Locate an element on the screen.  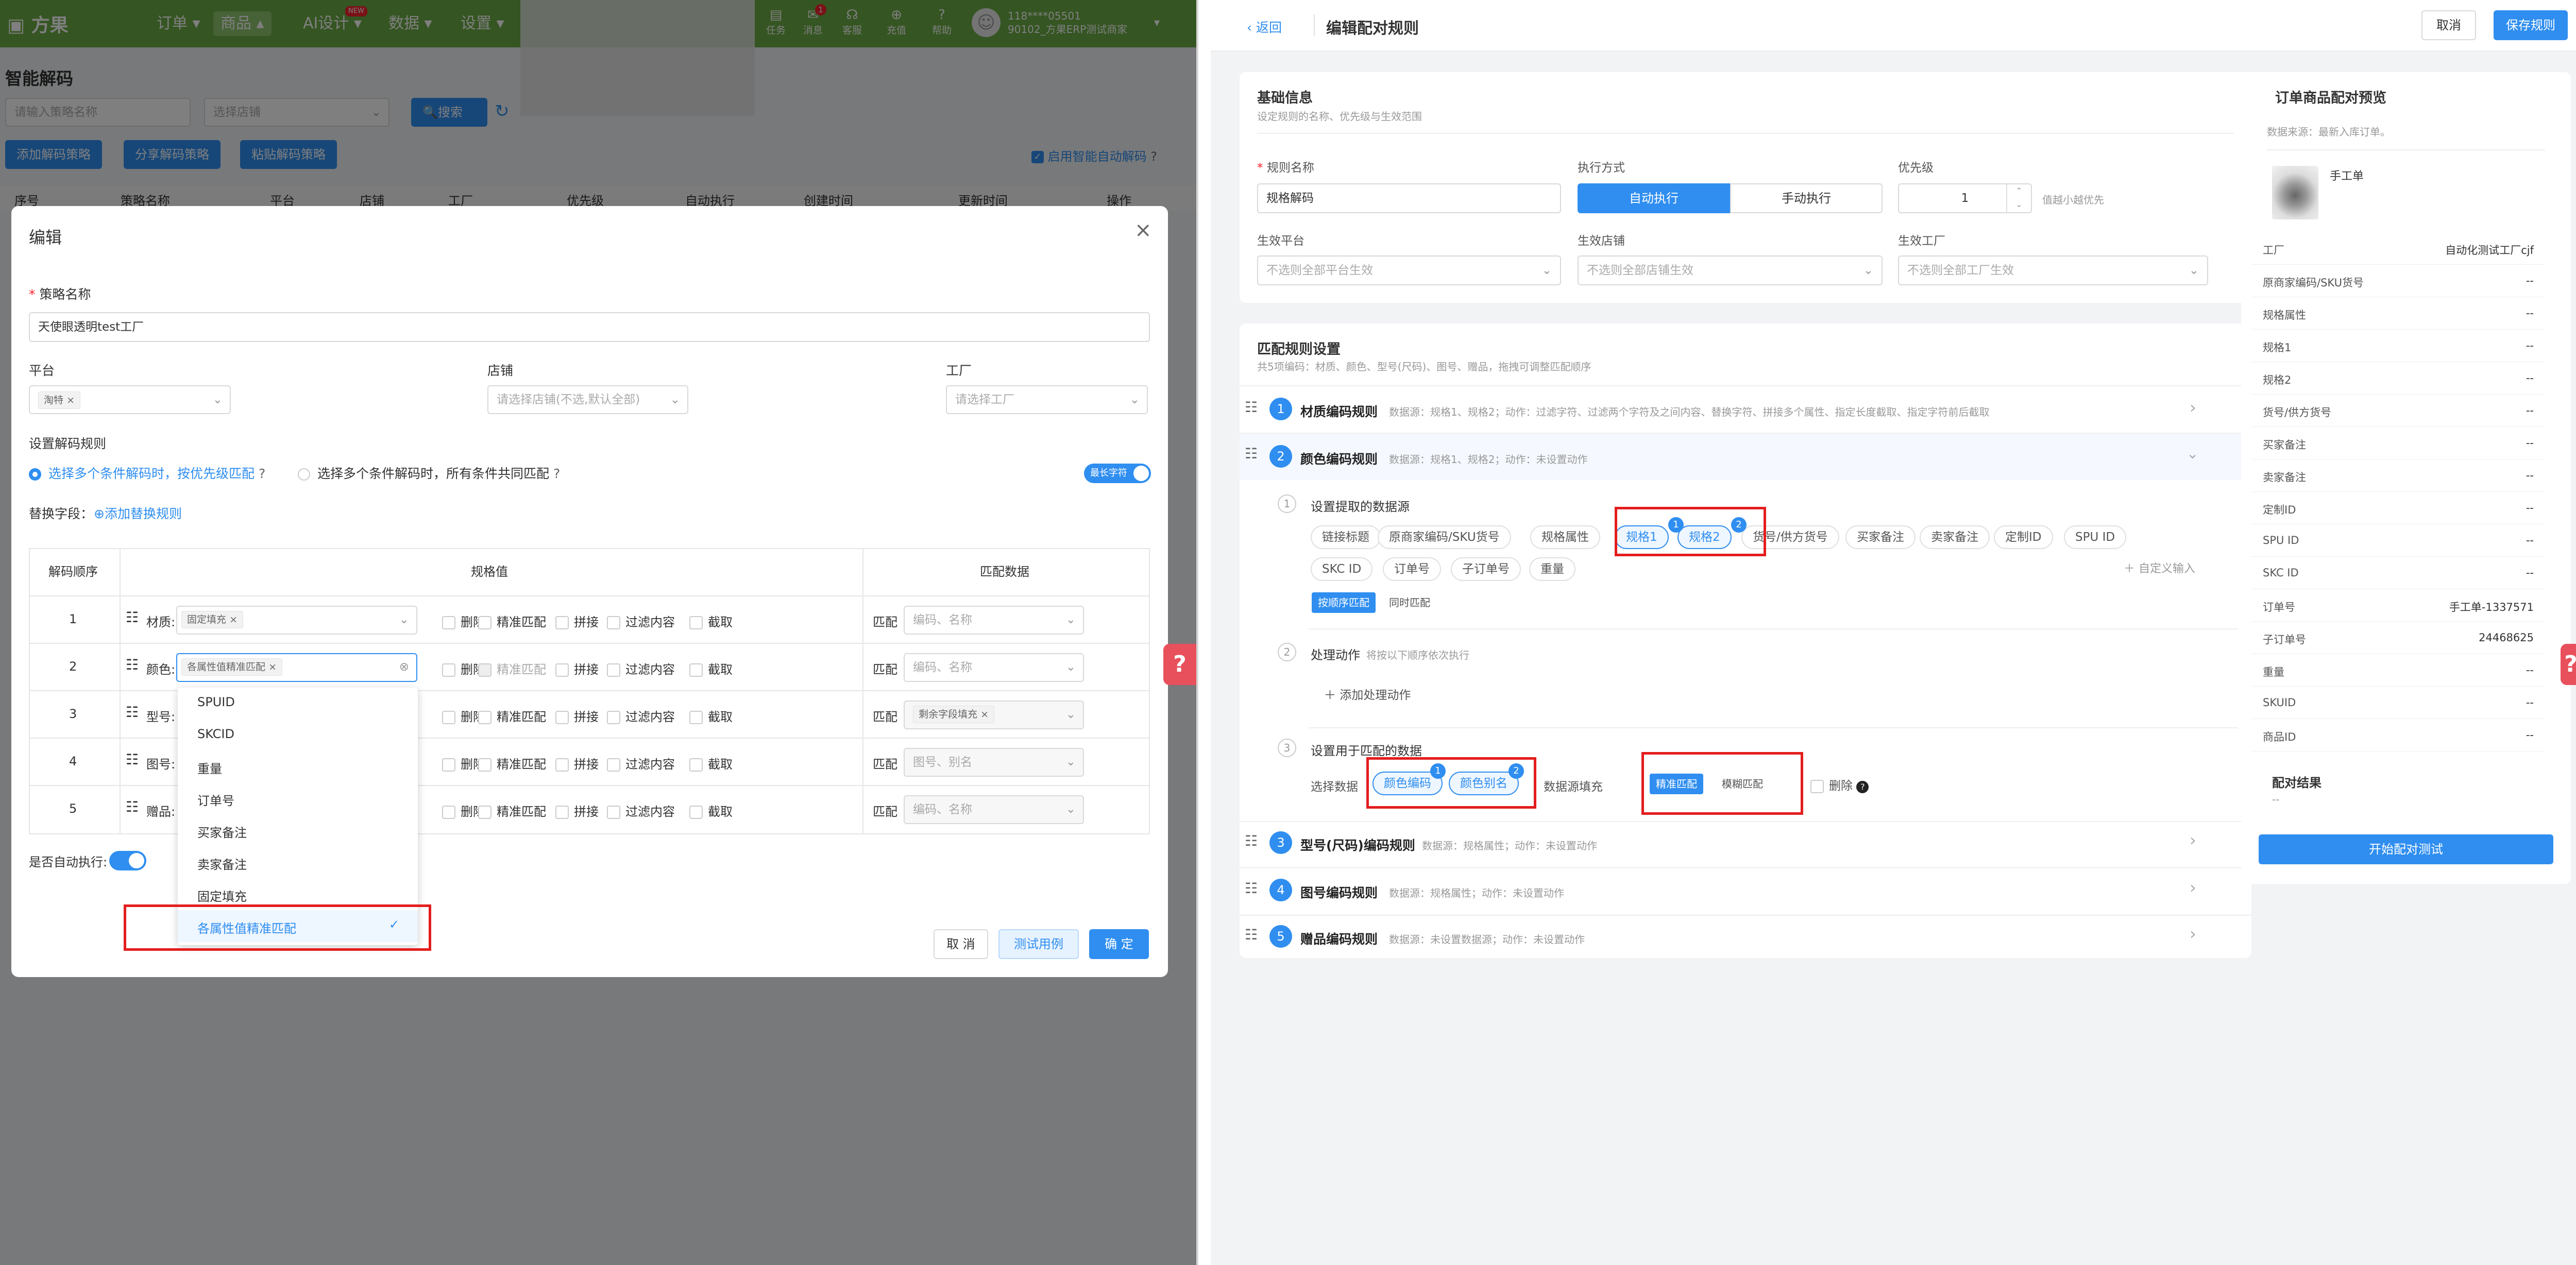
longest-char-toggle: 最长字符 is located at coordinates (1117, 473).